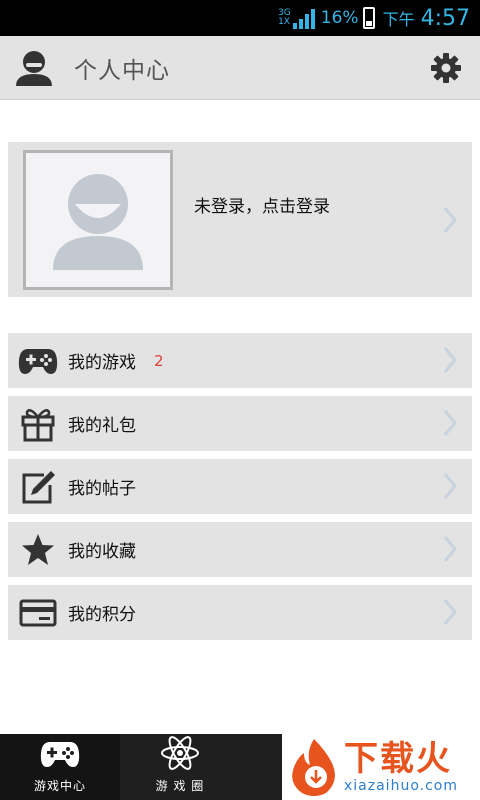 The height and width of the screenshot is (800, 480). I want to click on user-icon, so click(34, 68).